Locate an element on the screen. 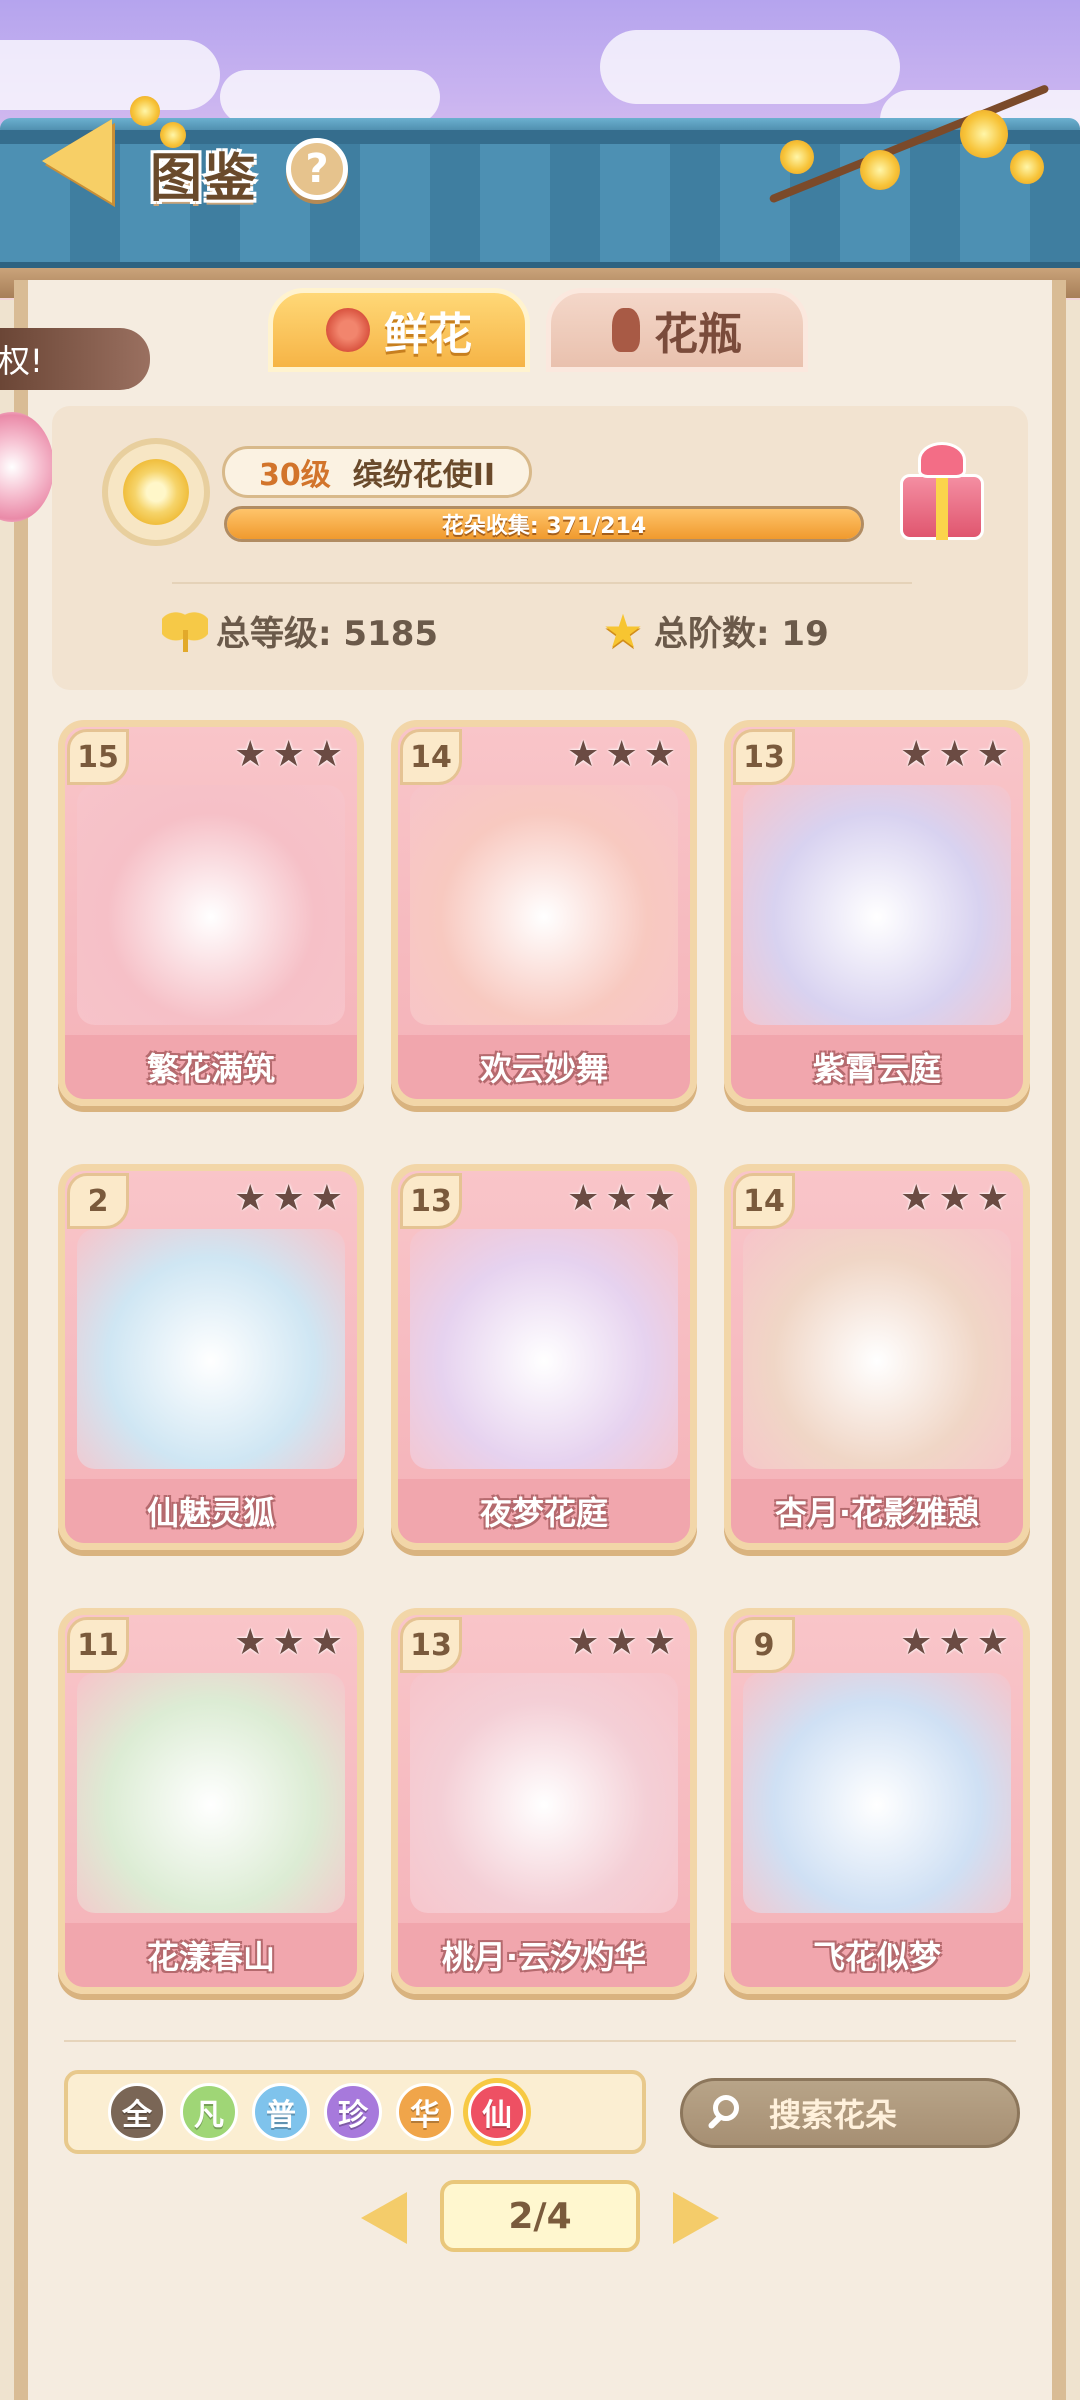  flower-card: 11 ★ ★ ★ 花漾春山 is located at coordinates (211, 1801).